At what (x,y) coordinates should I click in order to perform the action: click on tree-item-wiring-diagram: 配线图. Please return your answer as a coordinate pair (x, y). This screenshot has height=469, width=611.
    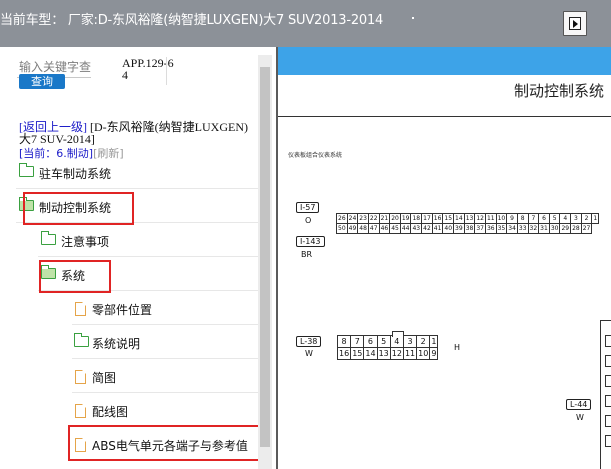
    Looking at the image, I should click on (129, 411).